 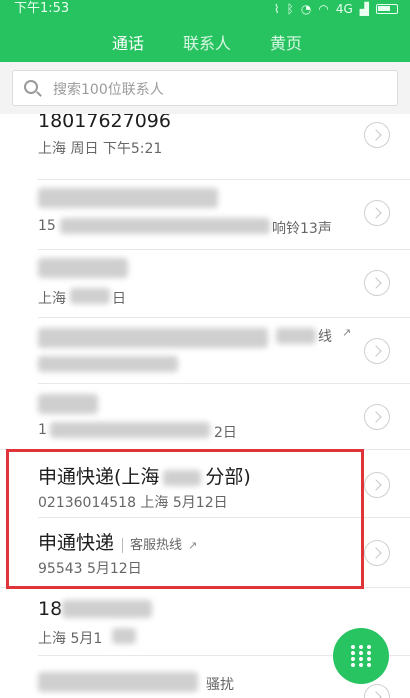 I want to click on call-row: 18017627096 ↗ 上海 周日 下午5:21, so click(x=205, y=147).